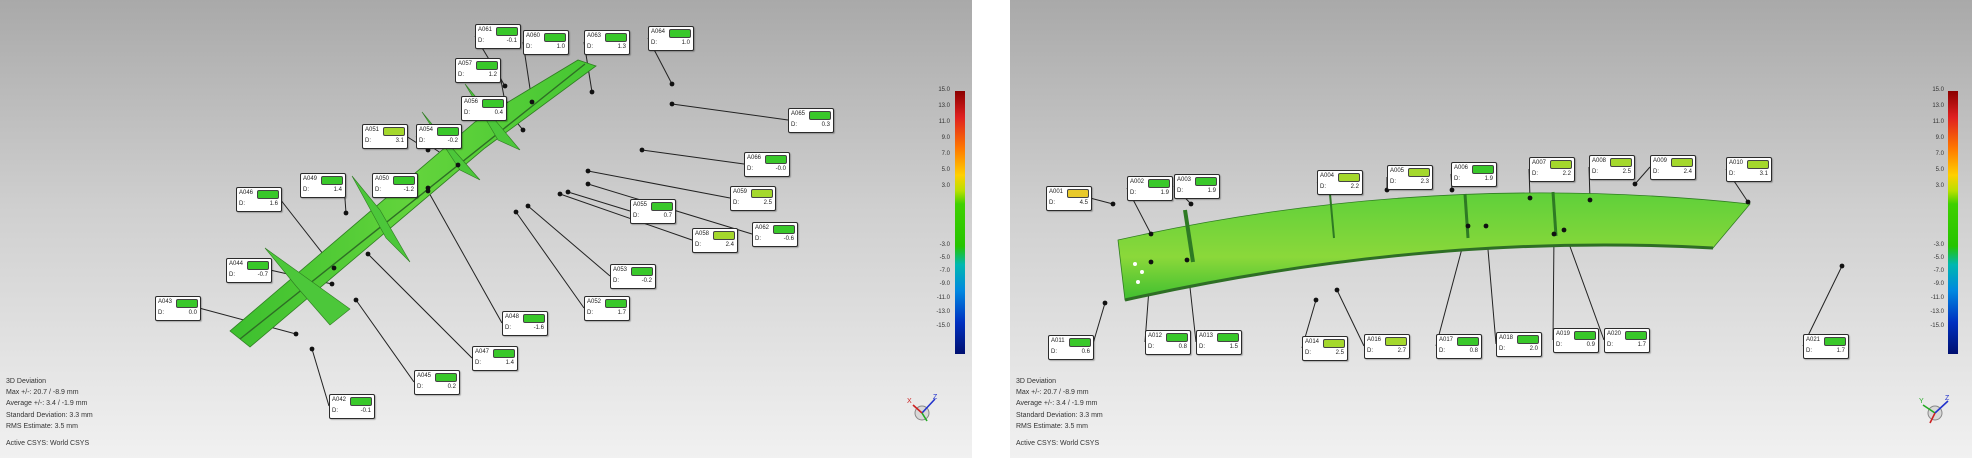 Image resolution: width=1972 pixels, height=466 pixels. What do you see at coordinates (633, 276) in the screenshot?
I see `callout-a053: A053 D: -0.2` at bounding box center [633, 276].